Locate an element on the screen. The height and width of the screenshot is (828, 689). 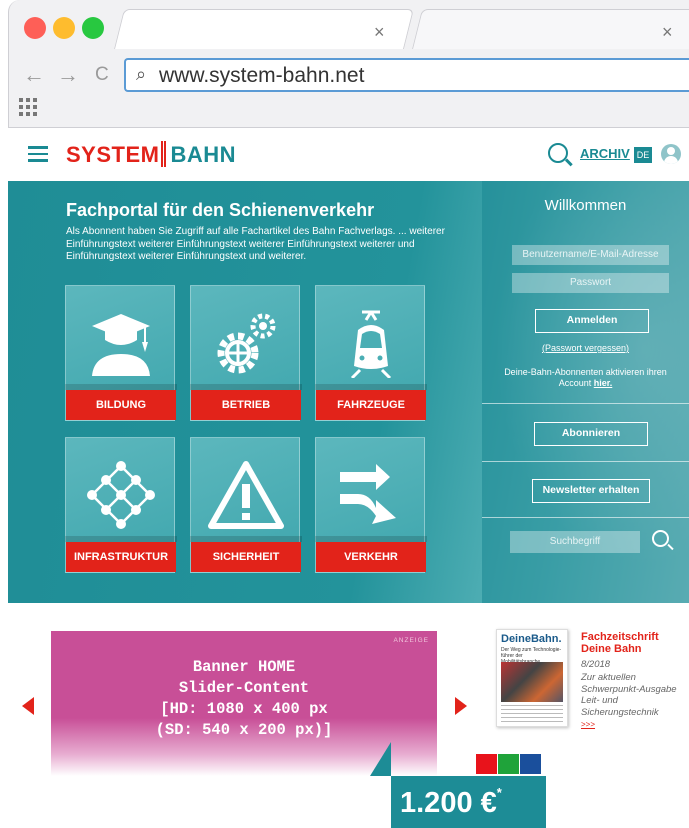
color-swatch-red is located at coordinates (486, 764).